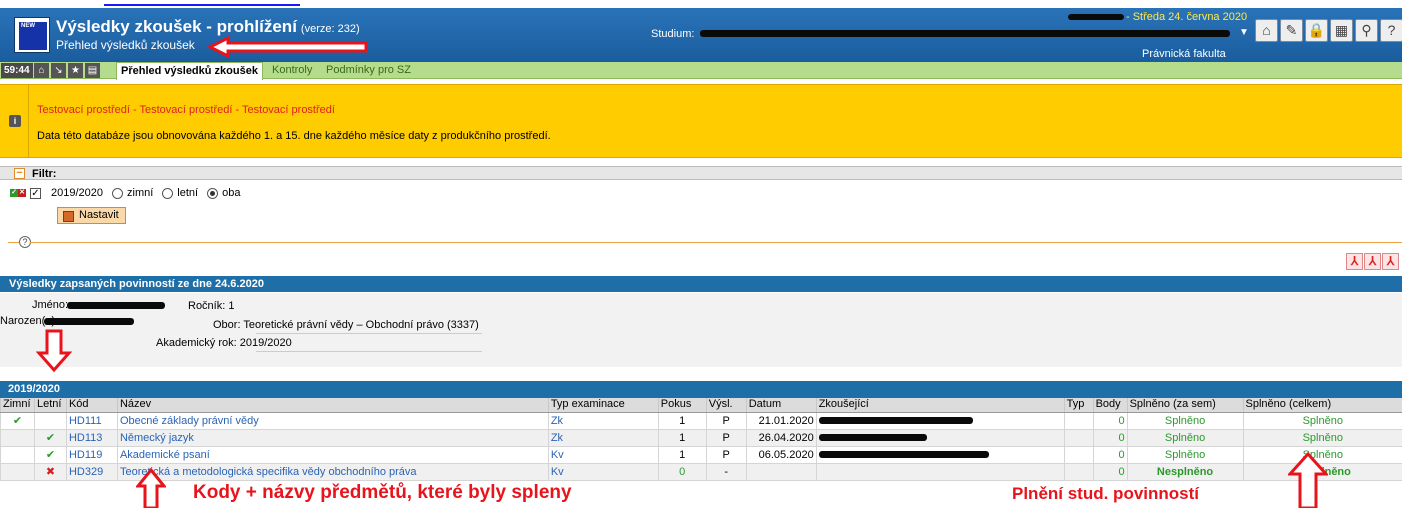 This screenshot has width=1402, height=508. I want to click on exam-date: 26.04.2020, so click(781, 438).